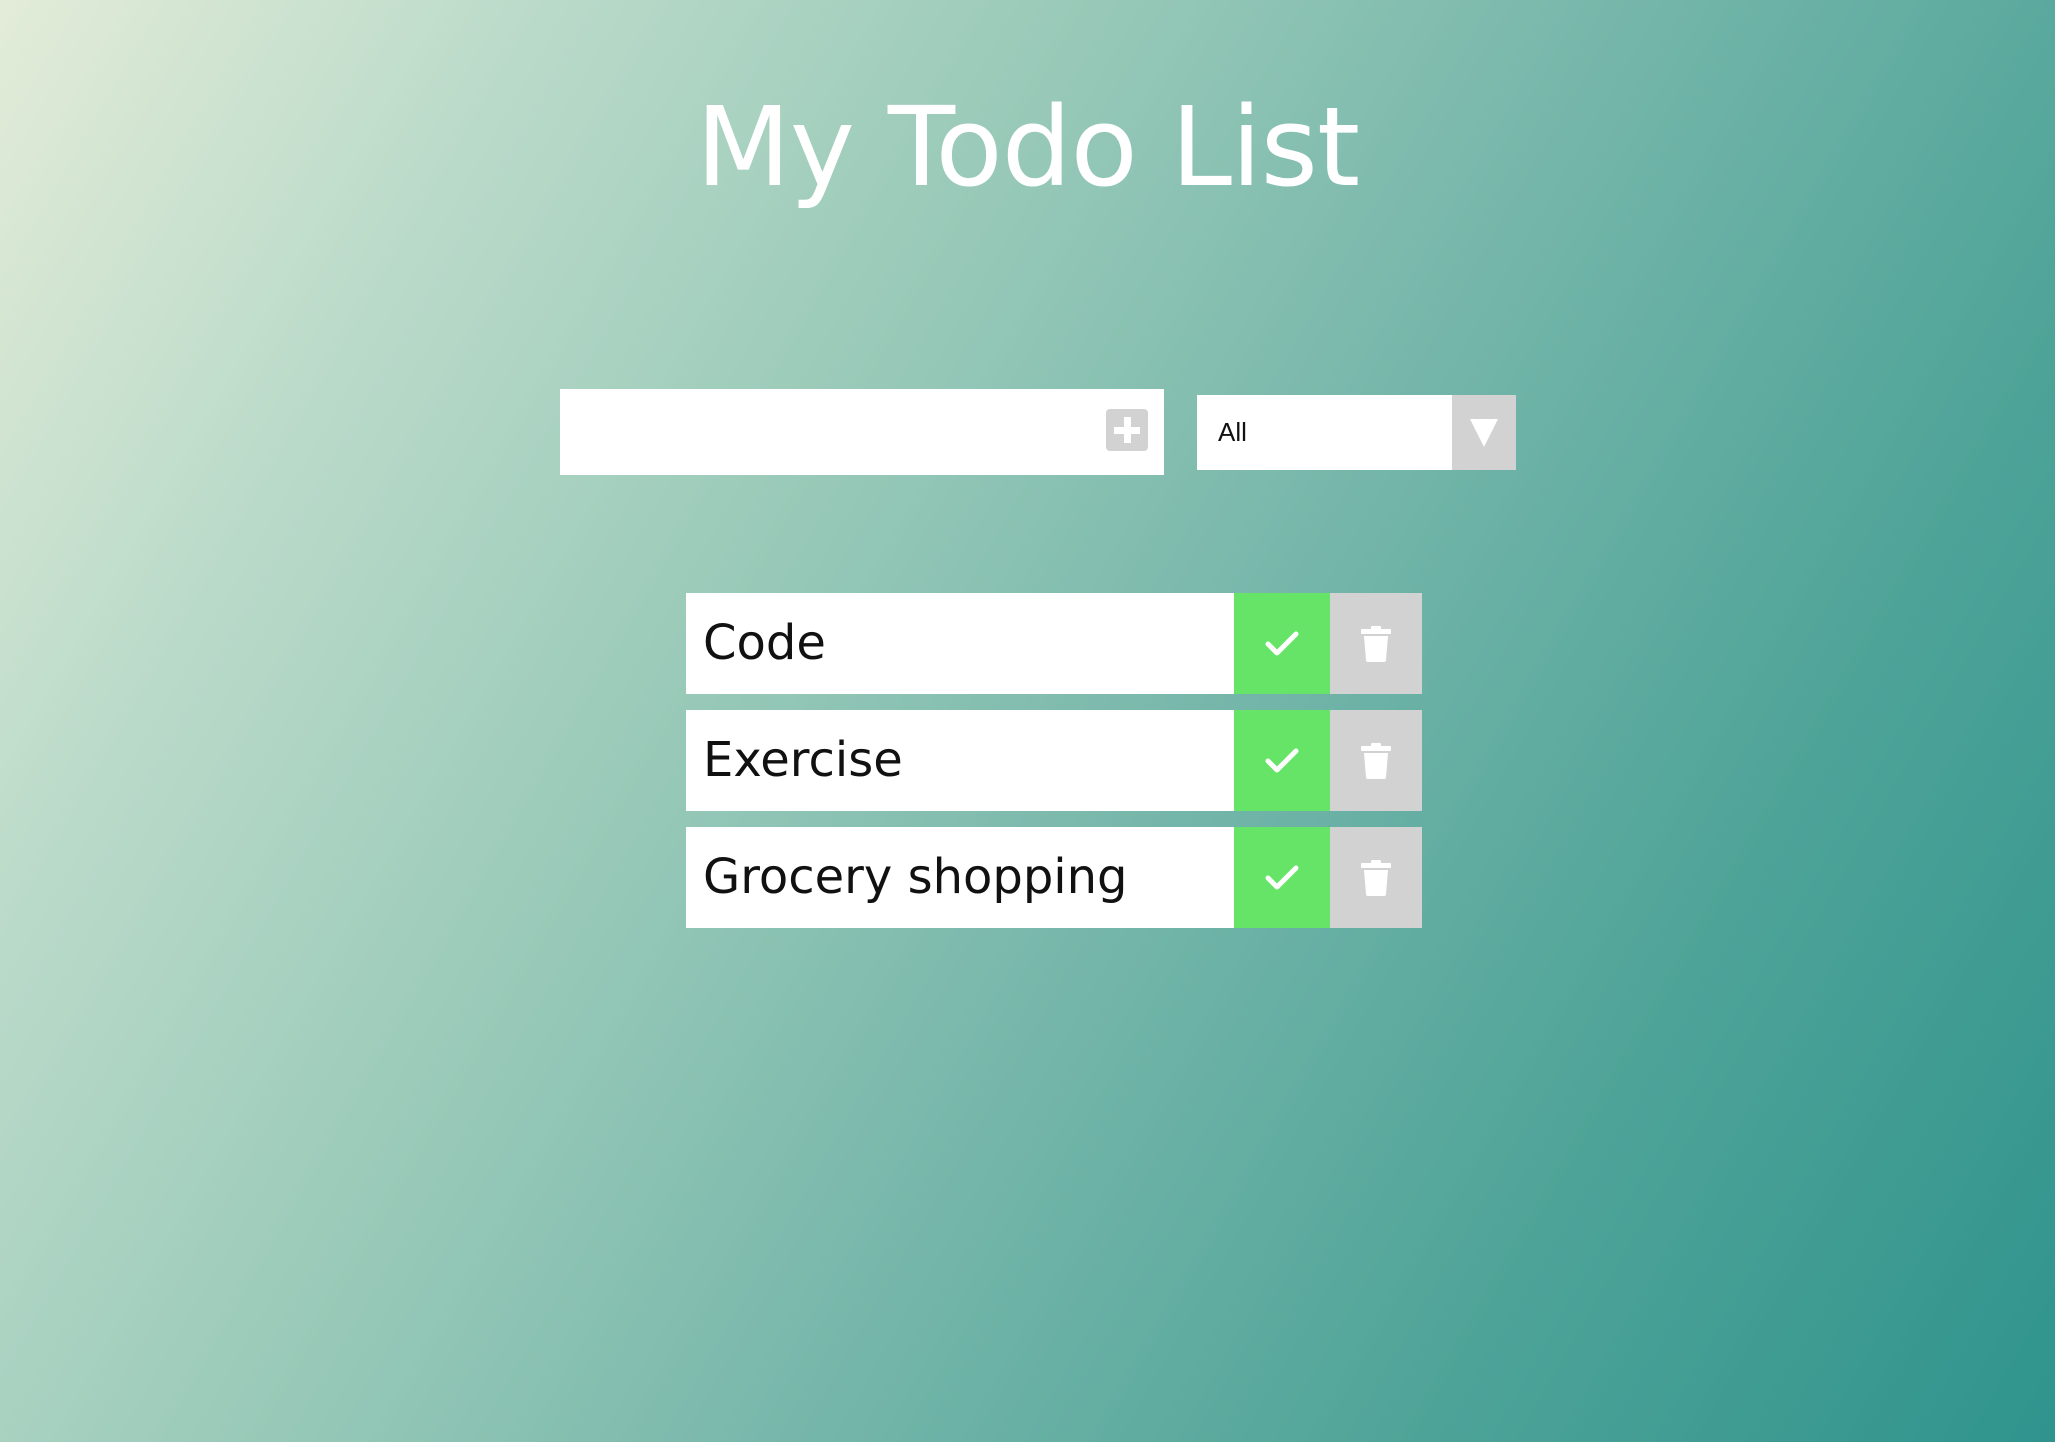 This screenshot has width=2055, height=1442. Describe the element at coordinates (915, 877) in the screenshot. I see `todo-text: Grocery shopping` at that location.